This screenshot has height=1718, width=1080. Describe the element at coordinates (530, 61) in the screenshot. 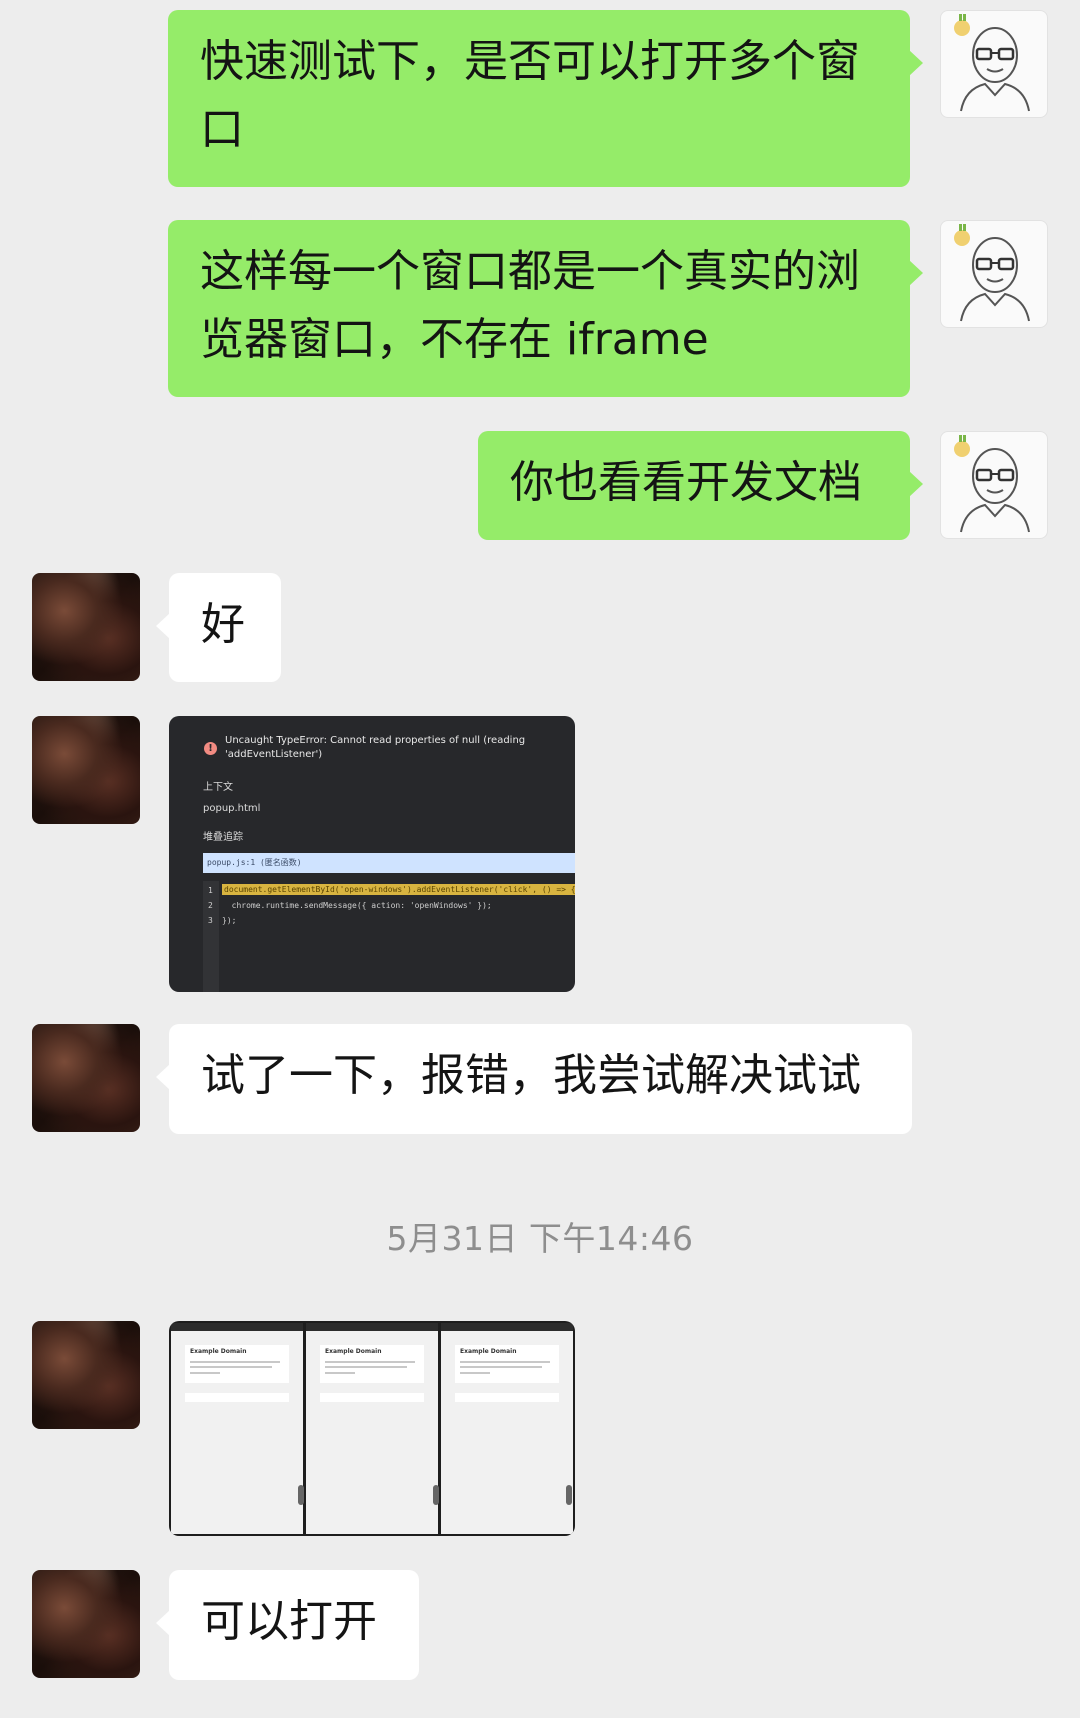

I see `message-text-line: 快速测试下，是否可以打开多个窗` at that location.